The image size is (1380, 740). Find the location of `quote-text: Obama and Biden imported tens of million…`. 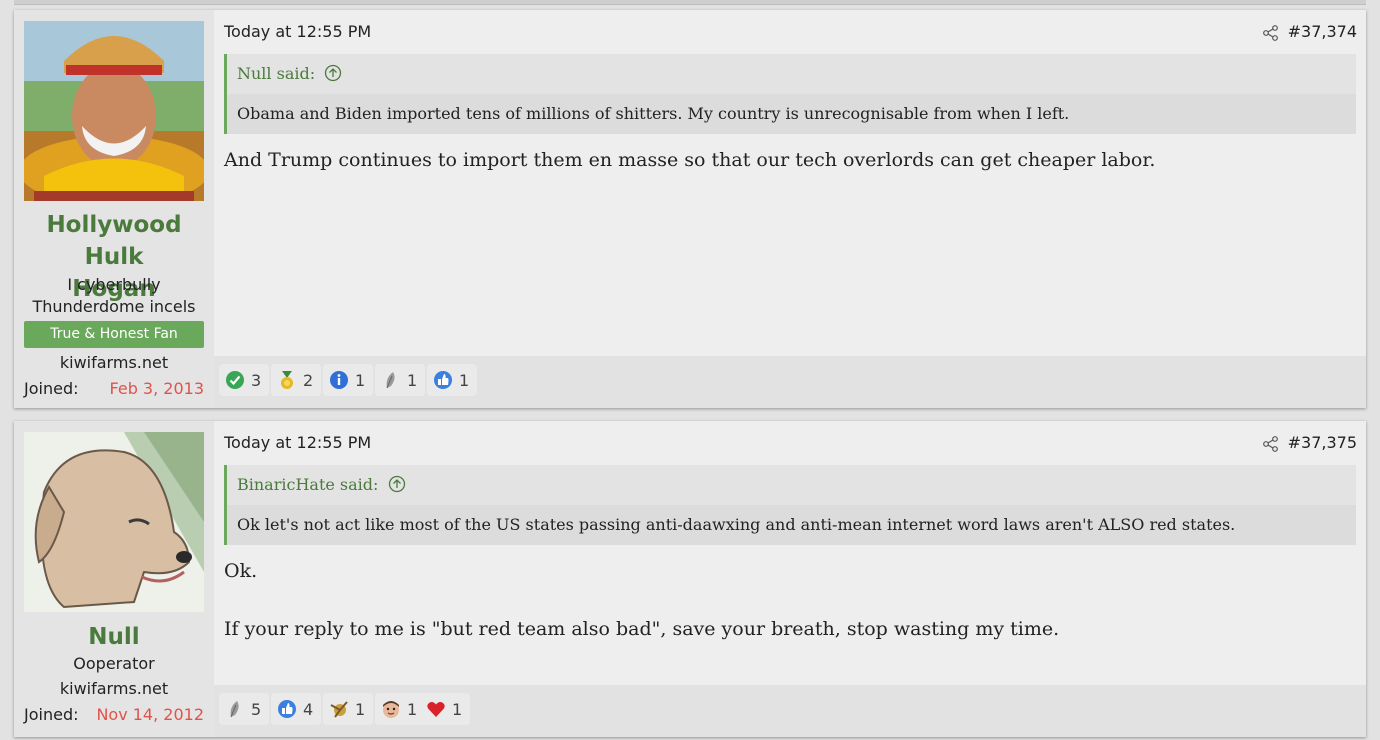

quote-text: Obama and Biden imported tens of million… is located at coordinates (791, 114).